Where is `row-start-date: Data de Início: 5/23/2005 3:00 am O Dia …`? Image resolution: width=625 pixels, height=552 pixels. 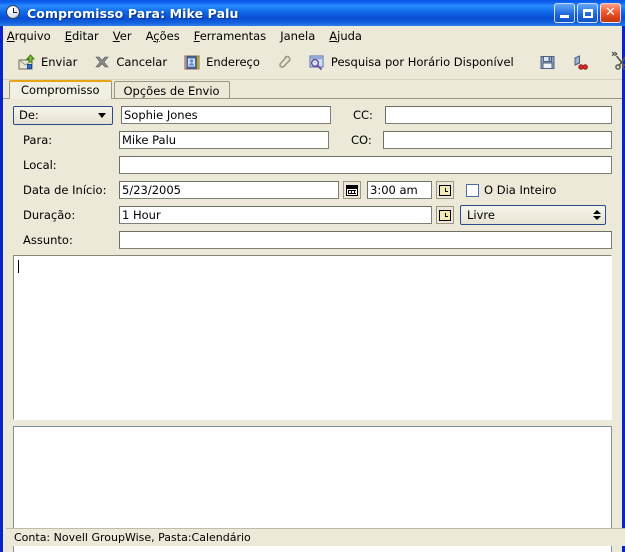
row-start-date: Data de Início: 5/23/2005 3:00 am O Dia … is located at coordinates (312, 190).